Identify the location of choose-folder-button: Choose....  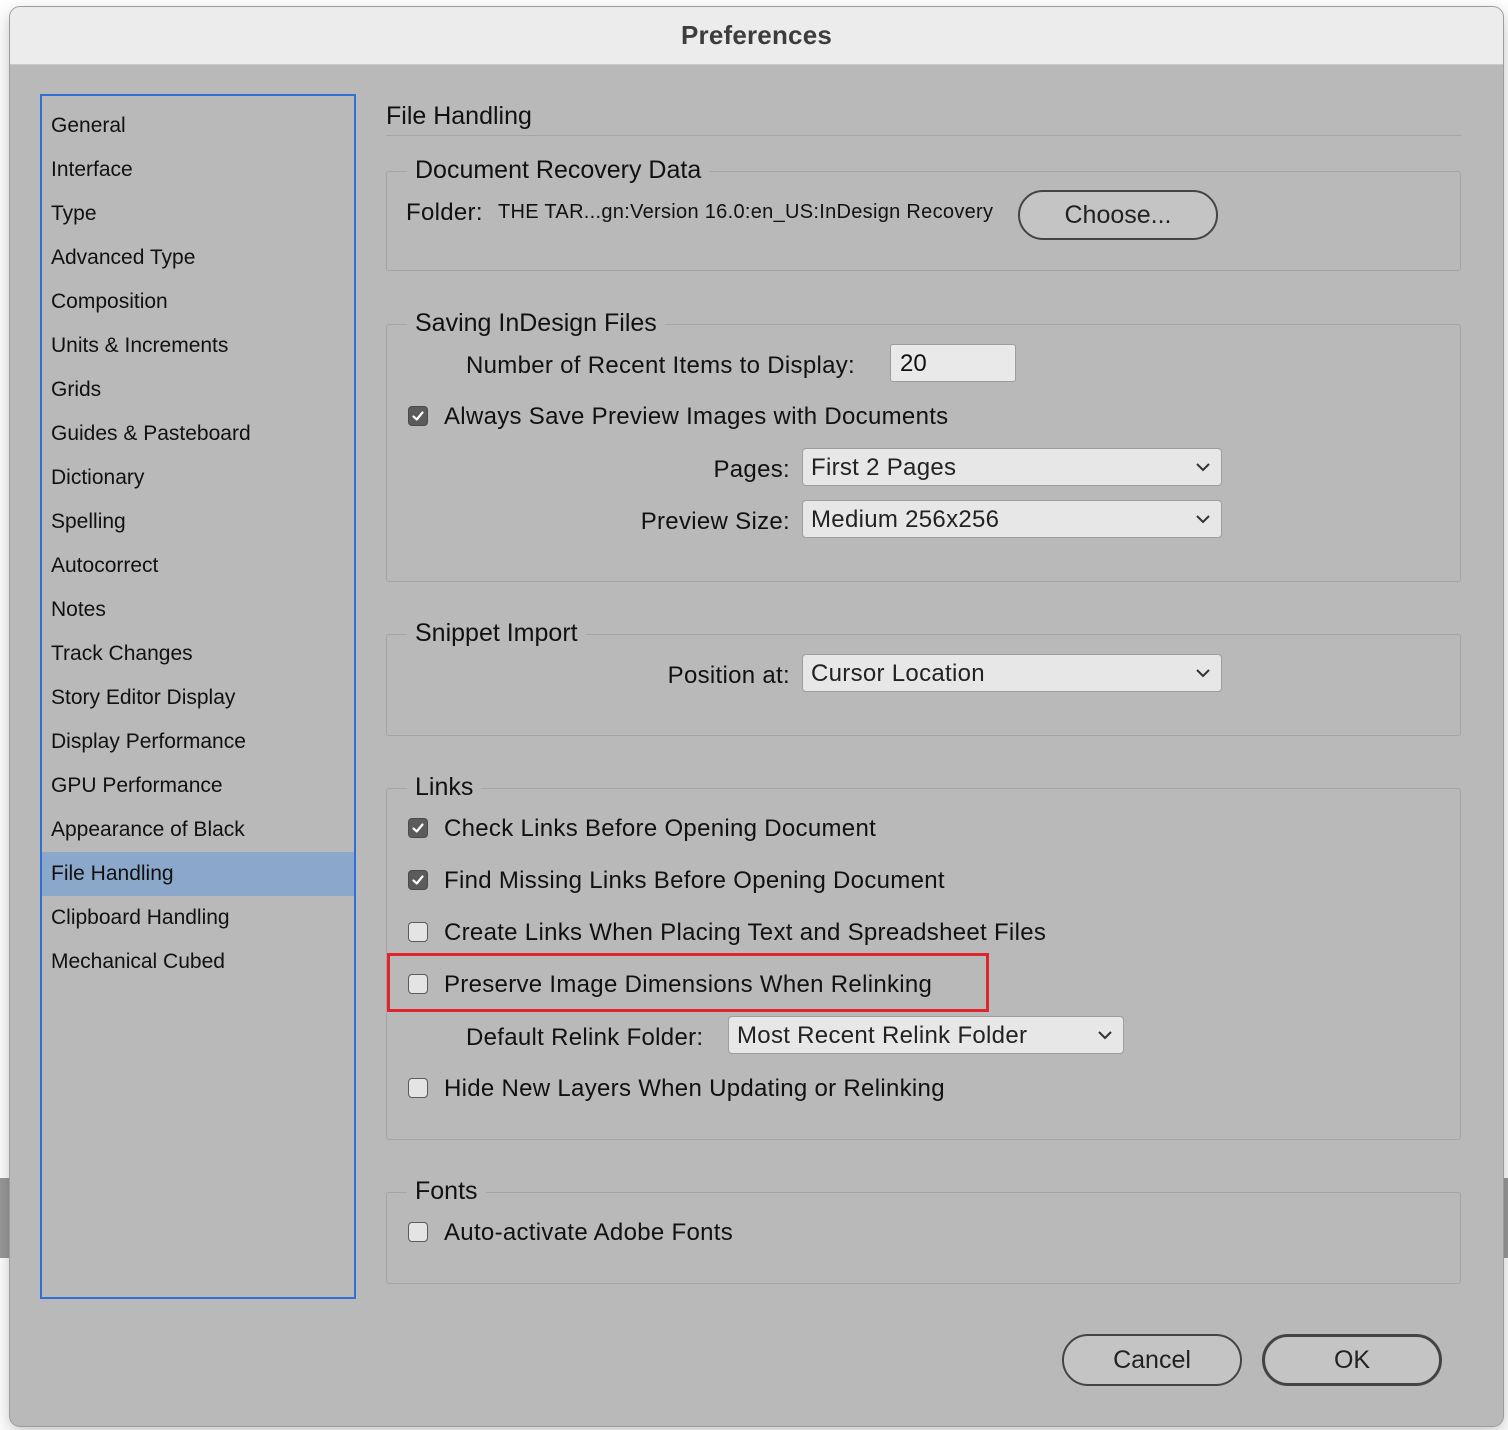
(1118, 215).